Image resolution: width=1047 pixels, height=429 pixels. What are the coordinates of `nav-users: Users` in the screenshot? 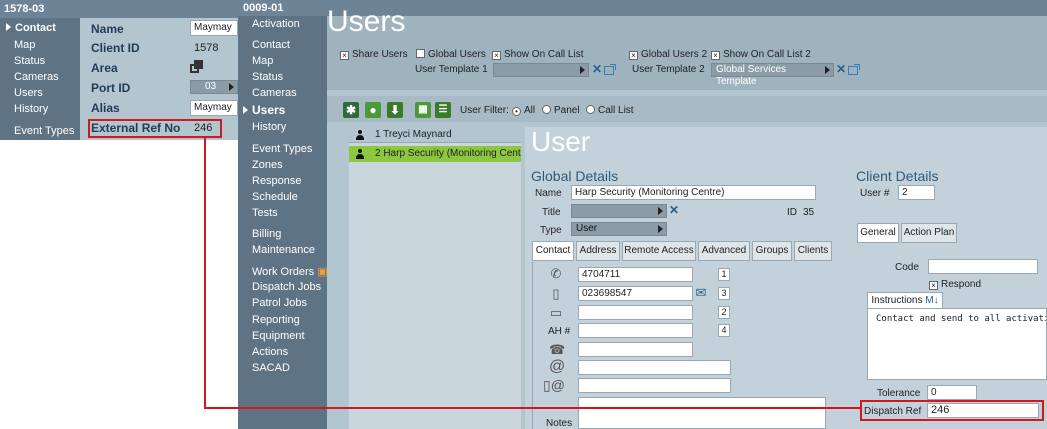 It's located at (264, 110).